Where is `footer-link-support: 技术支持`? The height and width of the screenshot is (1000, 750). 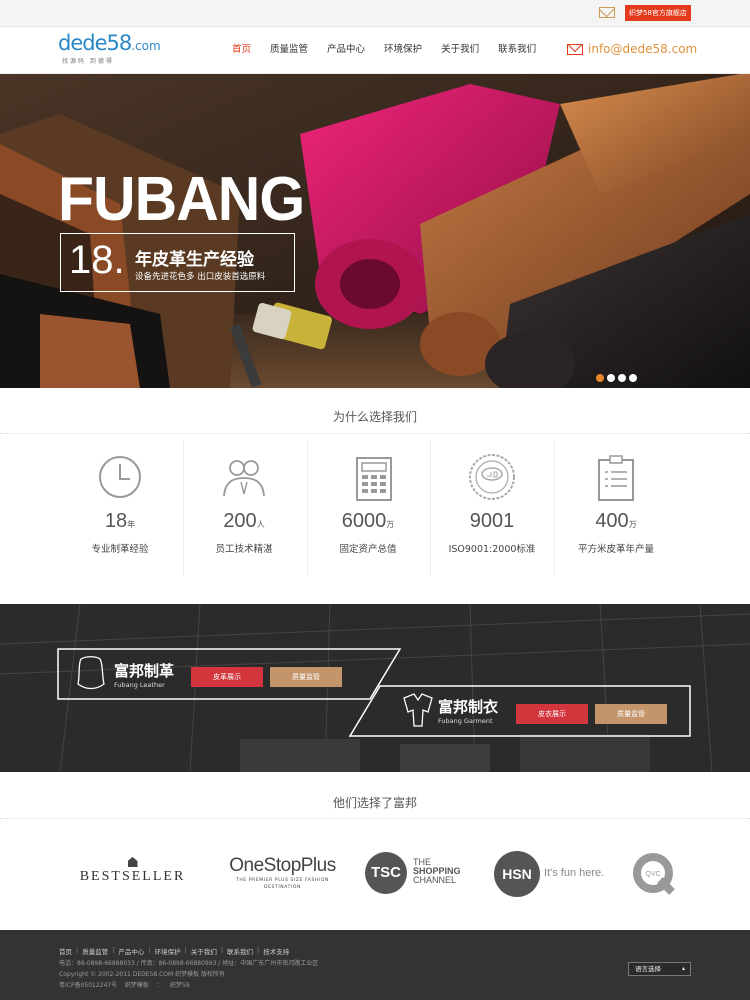 footer-link-support: 技术支持 is located at coordinates (276, 951).